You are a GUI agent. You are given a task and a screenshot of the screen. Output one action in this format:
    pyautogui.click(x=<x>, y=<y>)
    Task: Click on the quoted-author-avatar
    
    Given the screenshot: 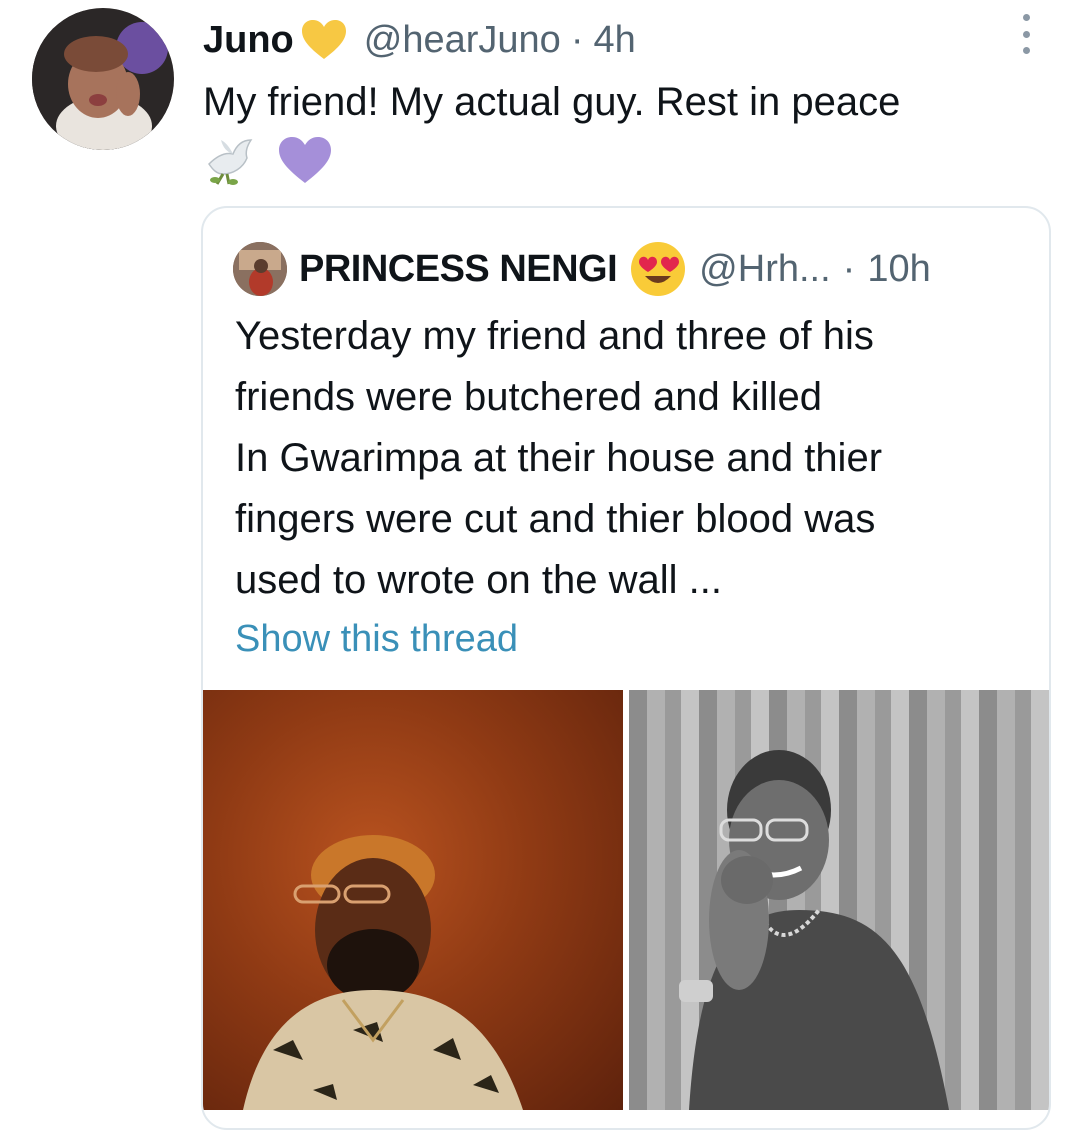 What is the action you would take?
    pyautogui.click(x=260, y=269)
    